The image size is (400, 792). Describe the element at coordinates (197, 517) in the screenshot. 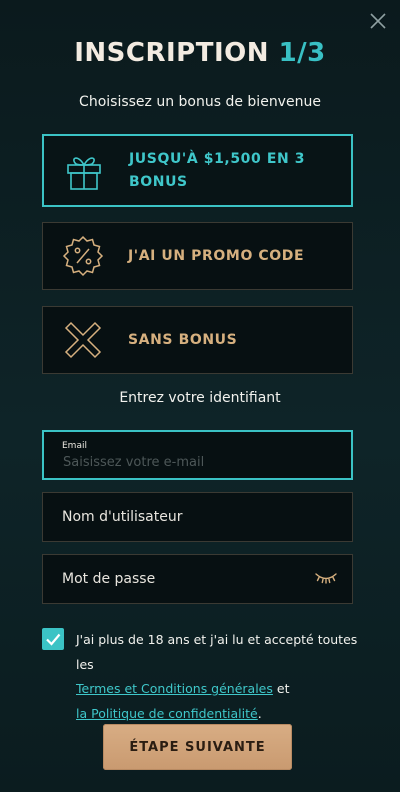

I see `username-field: Nom d'utilisateur` at that location.